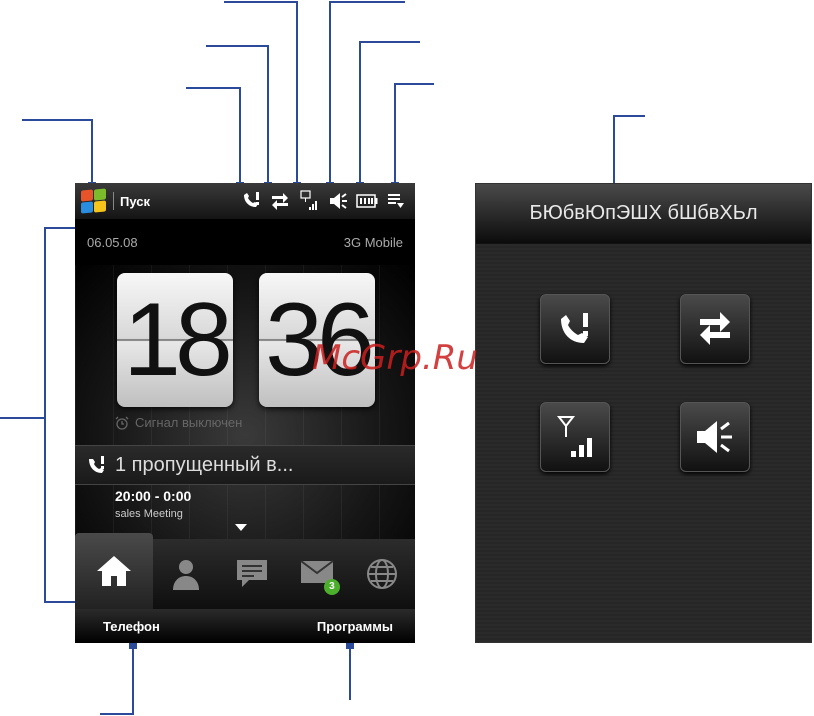  I want to click on tab-internet, so click(382, 574).